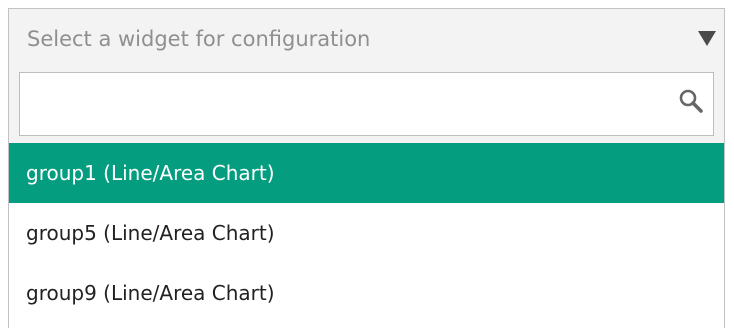 The image size is (734, 328). What do you see at coordinates (691, 101) in the screenshot?
I see `search-icon` at bounding box center [691, 101].